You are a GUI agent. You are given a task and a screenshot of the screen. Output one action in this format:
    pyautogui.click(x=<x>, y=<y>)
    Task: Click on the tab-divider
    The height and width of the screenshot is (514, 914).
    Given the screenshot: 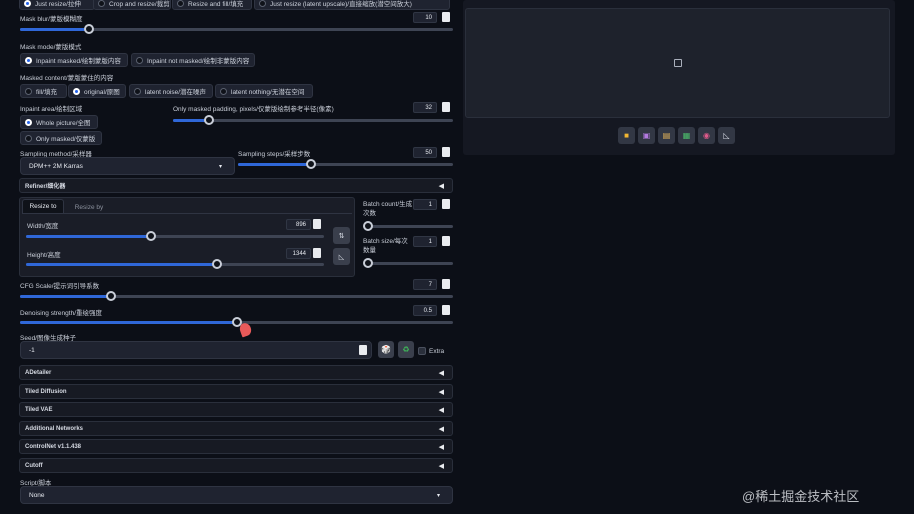 What is the action you would take?
    pyautogui.click(x=187, y=213)
    